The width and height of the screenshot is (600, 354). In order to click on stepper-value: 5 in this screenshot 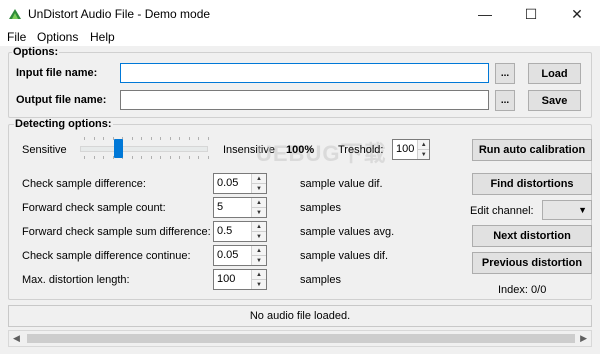, I will do `click(232, 207)`.